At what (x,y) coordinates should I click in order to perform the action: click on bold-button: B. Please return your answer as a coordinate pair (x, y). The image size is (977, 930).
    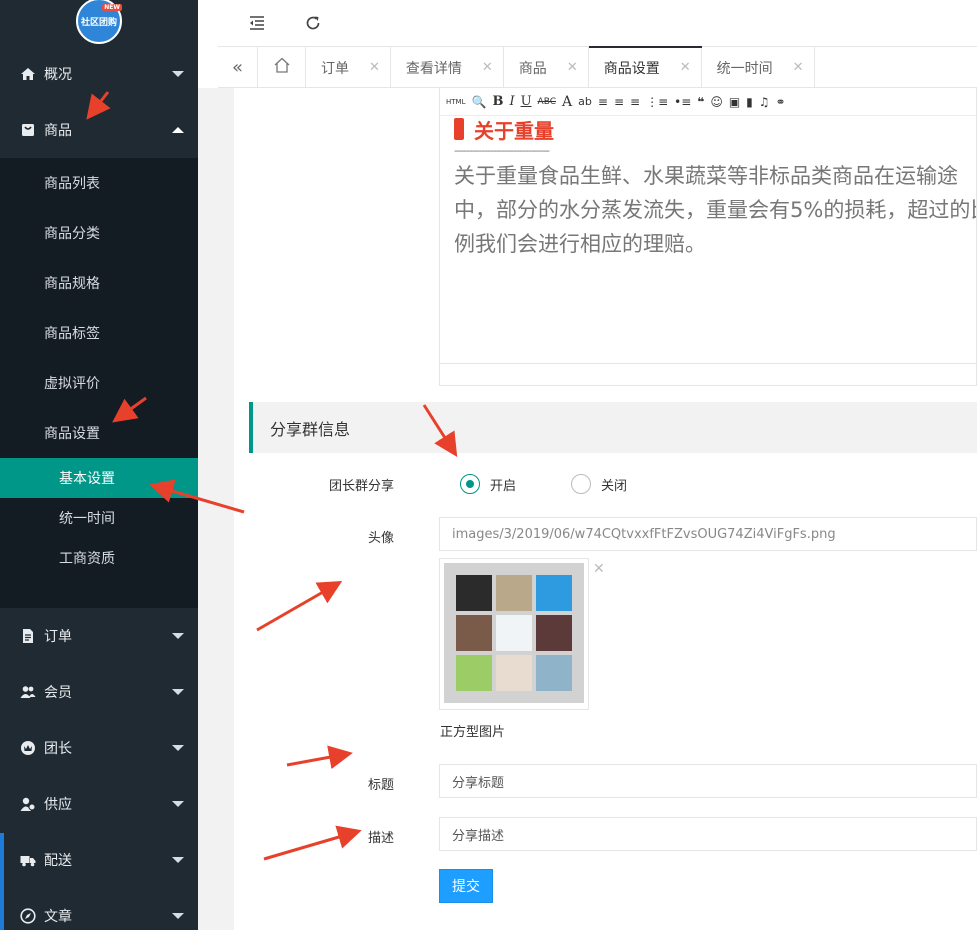
    Looking at the image, I should click on (497, 101).